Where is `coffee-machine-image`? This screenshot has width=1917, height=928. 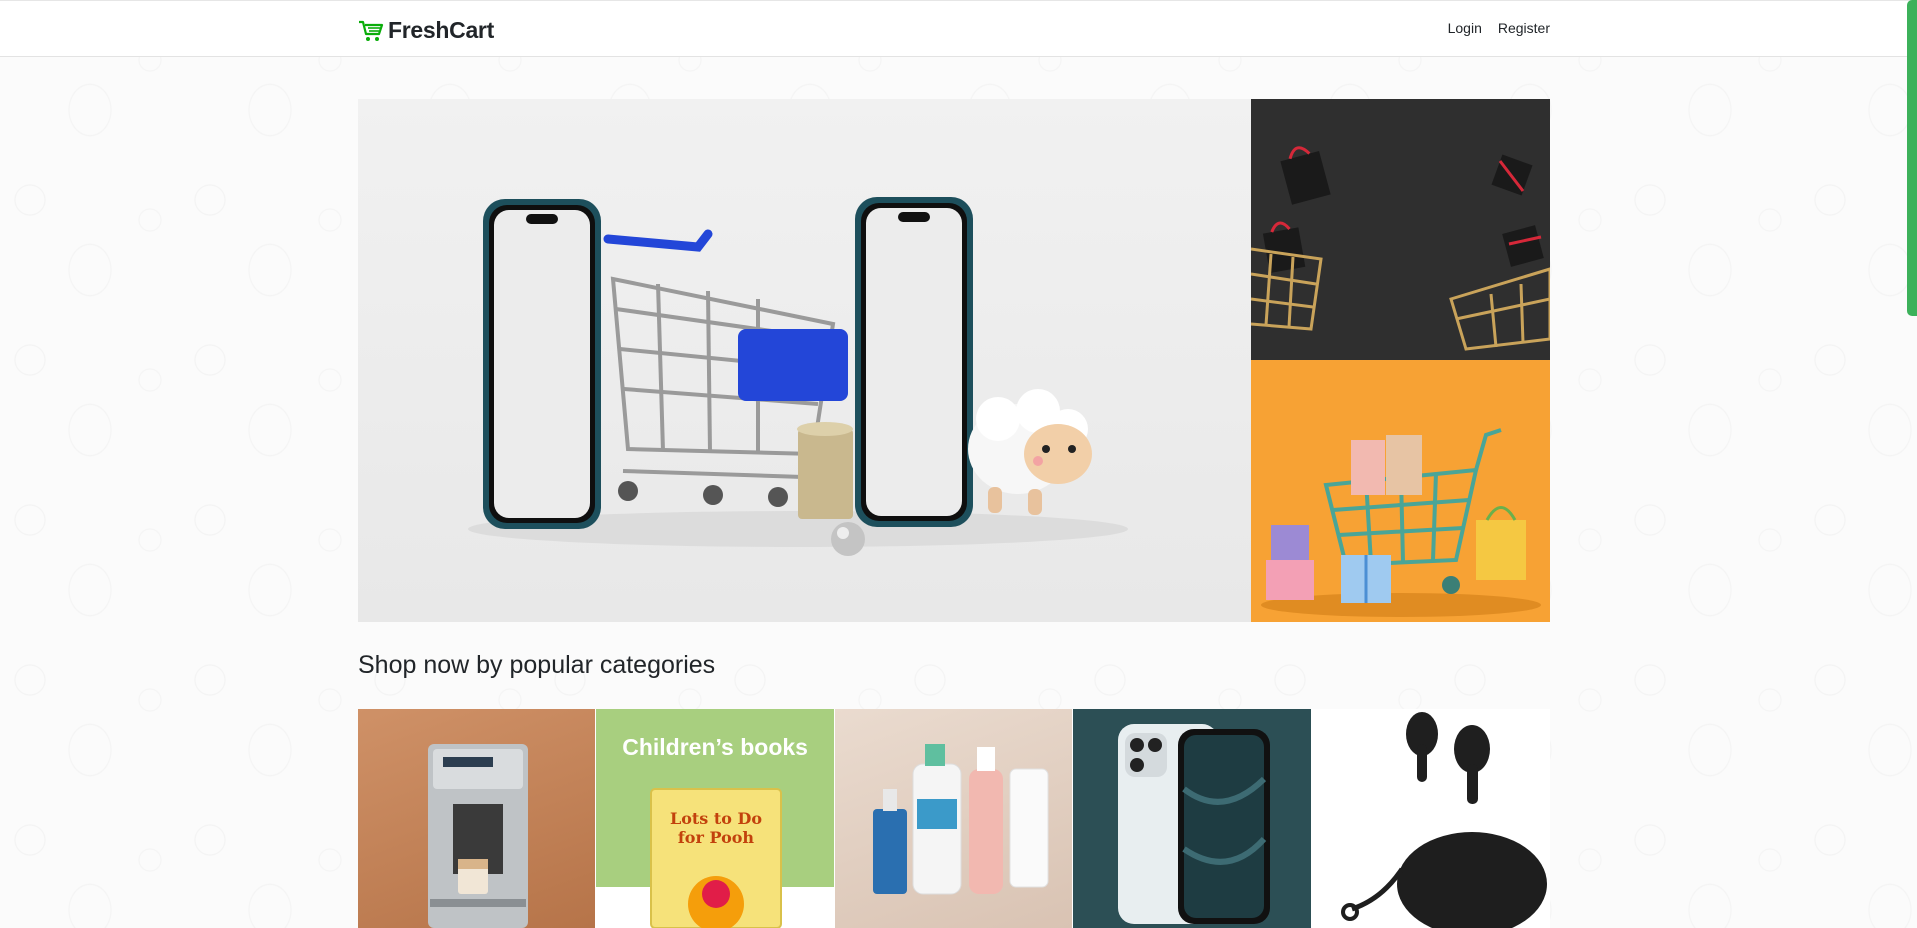
coffee-machine-image is located at coordinates (478, 836).